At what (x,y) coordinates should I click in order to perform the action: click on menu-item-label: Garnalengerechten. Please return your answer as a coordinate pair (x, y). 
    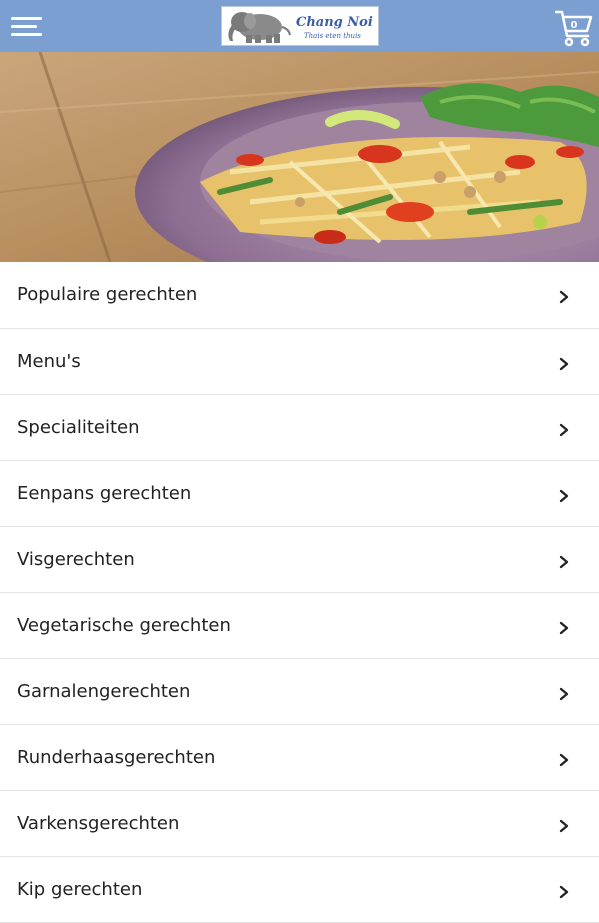
    Looking at the image, I should click on (104, 691).